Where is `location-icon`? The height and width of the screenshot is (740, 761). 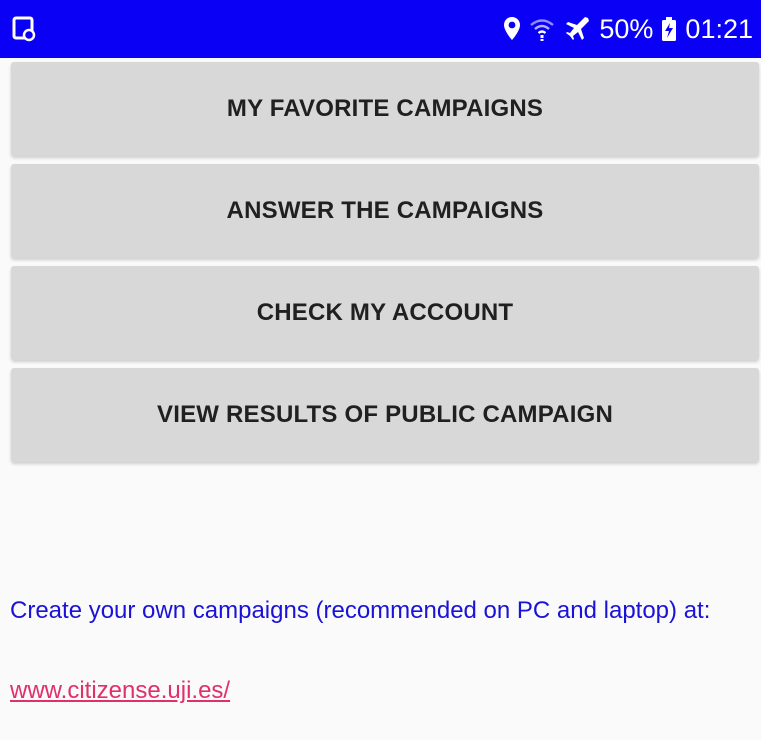 location-icon is located at coordinates (512, 29).